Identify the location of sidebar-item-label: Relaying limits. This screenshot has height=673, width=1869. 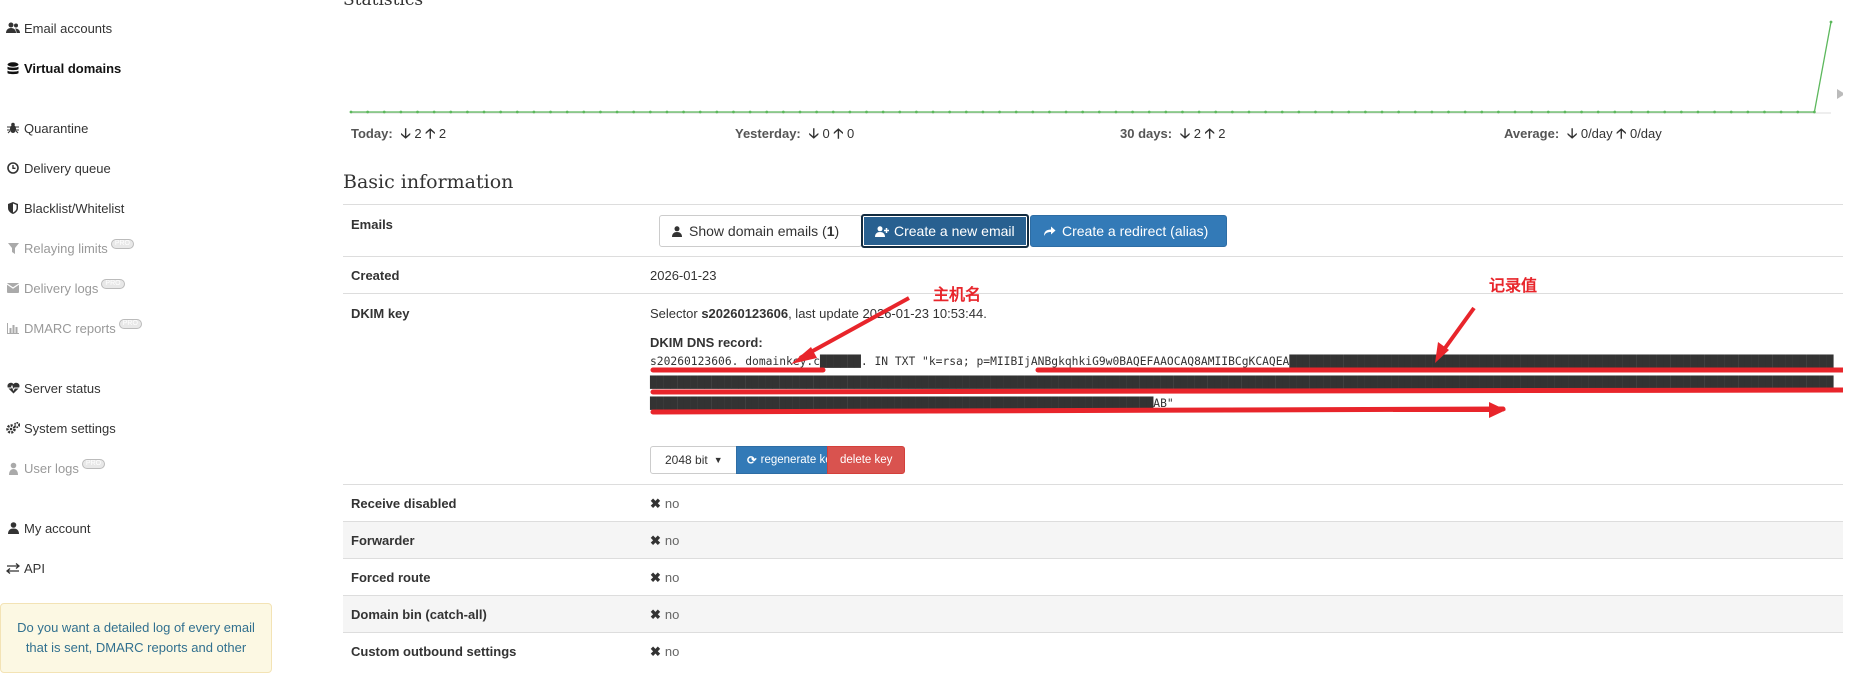
(66, 248).